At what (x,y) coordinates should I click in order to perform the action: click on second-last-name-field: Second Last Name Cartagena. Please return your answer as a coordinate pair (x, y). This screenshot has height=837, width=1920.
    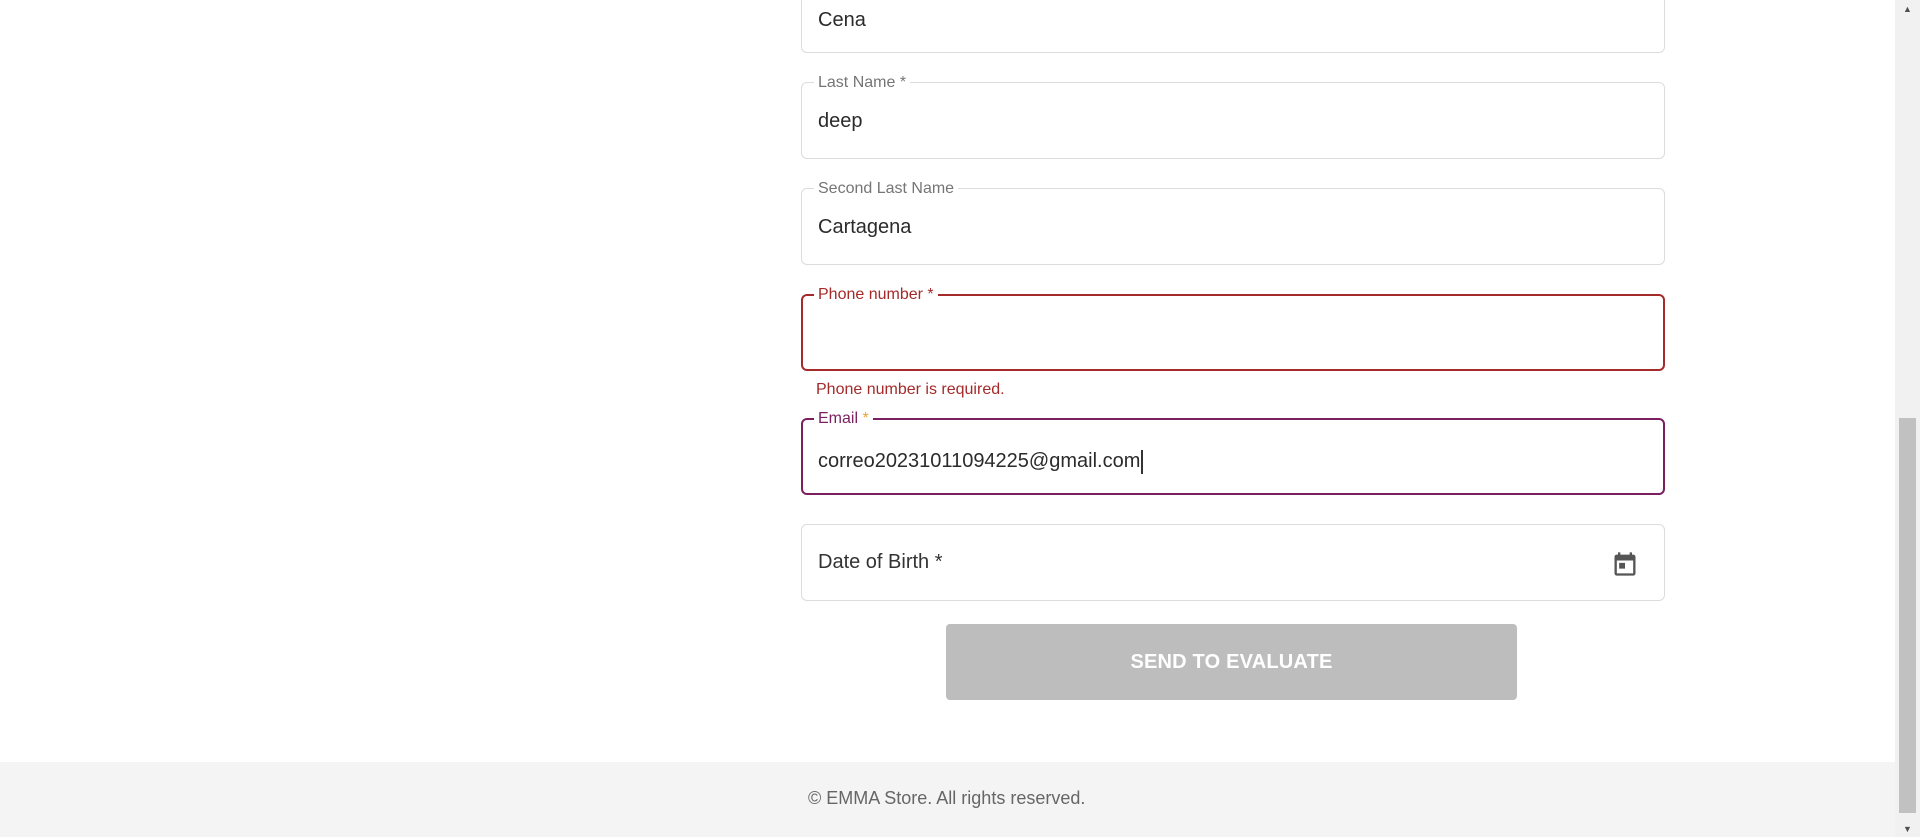
    Looking at the image, I should click on (1233, 222).